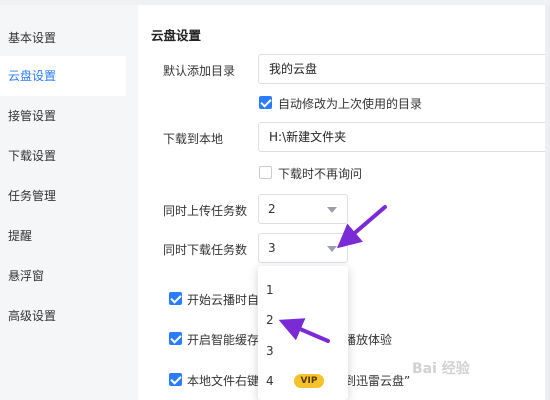  Describe the element at coordinates (441, 369) in the screenshot. I see `watermark: Bai 经验` at that location.